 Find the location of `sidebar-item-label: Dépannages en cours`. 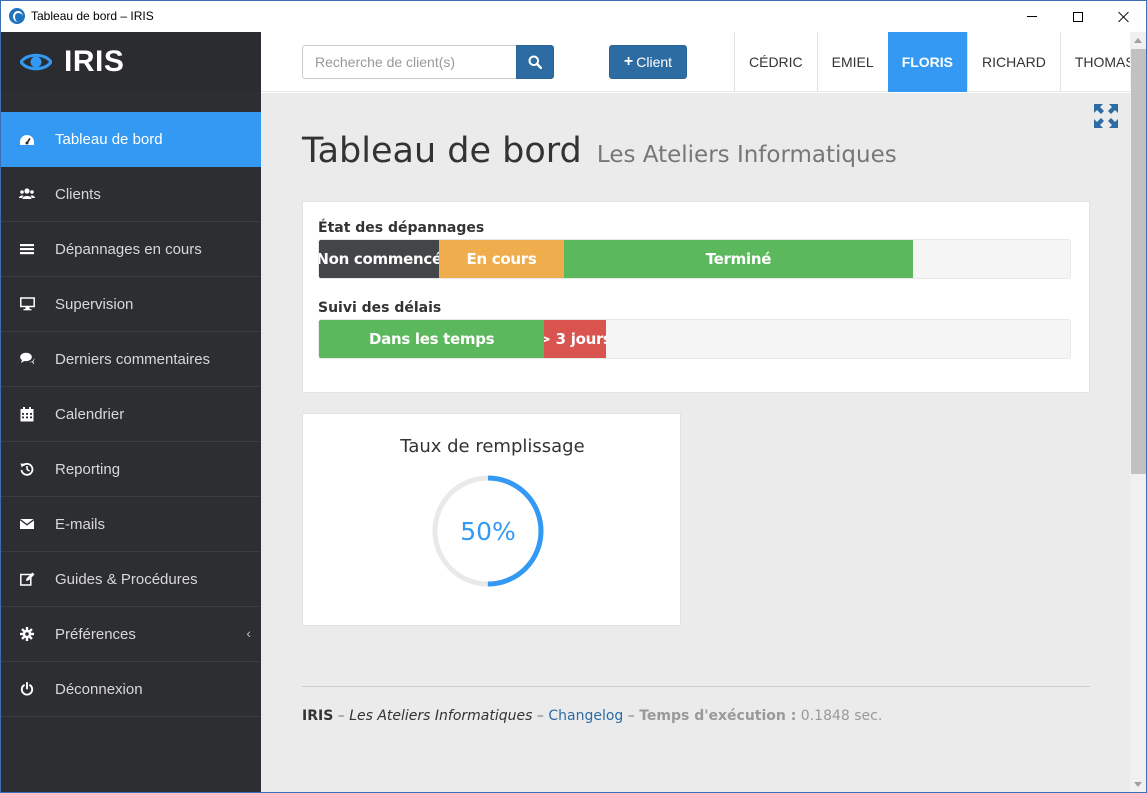

sidebar-item-label: Dépannages en cours is located at coordinates (128, 249).